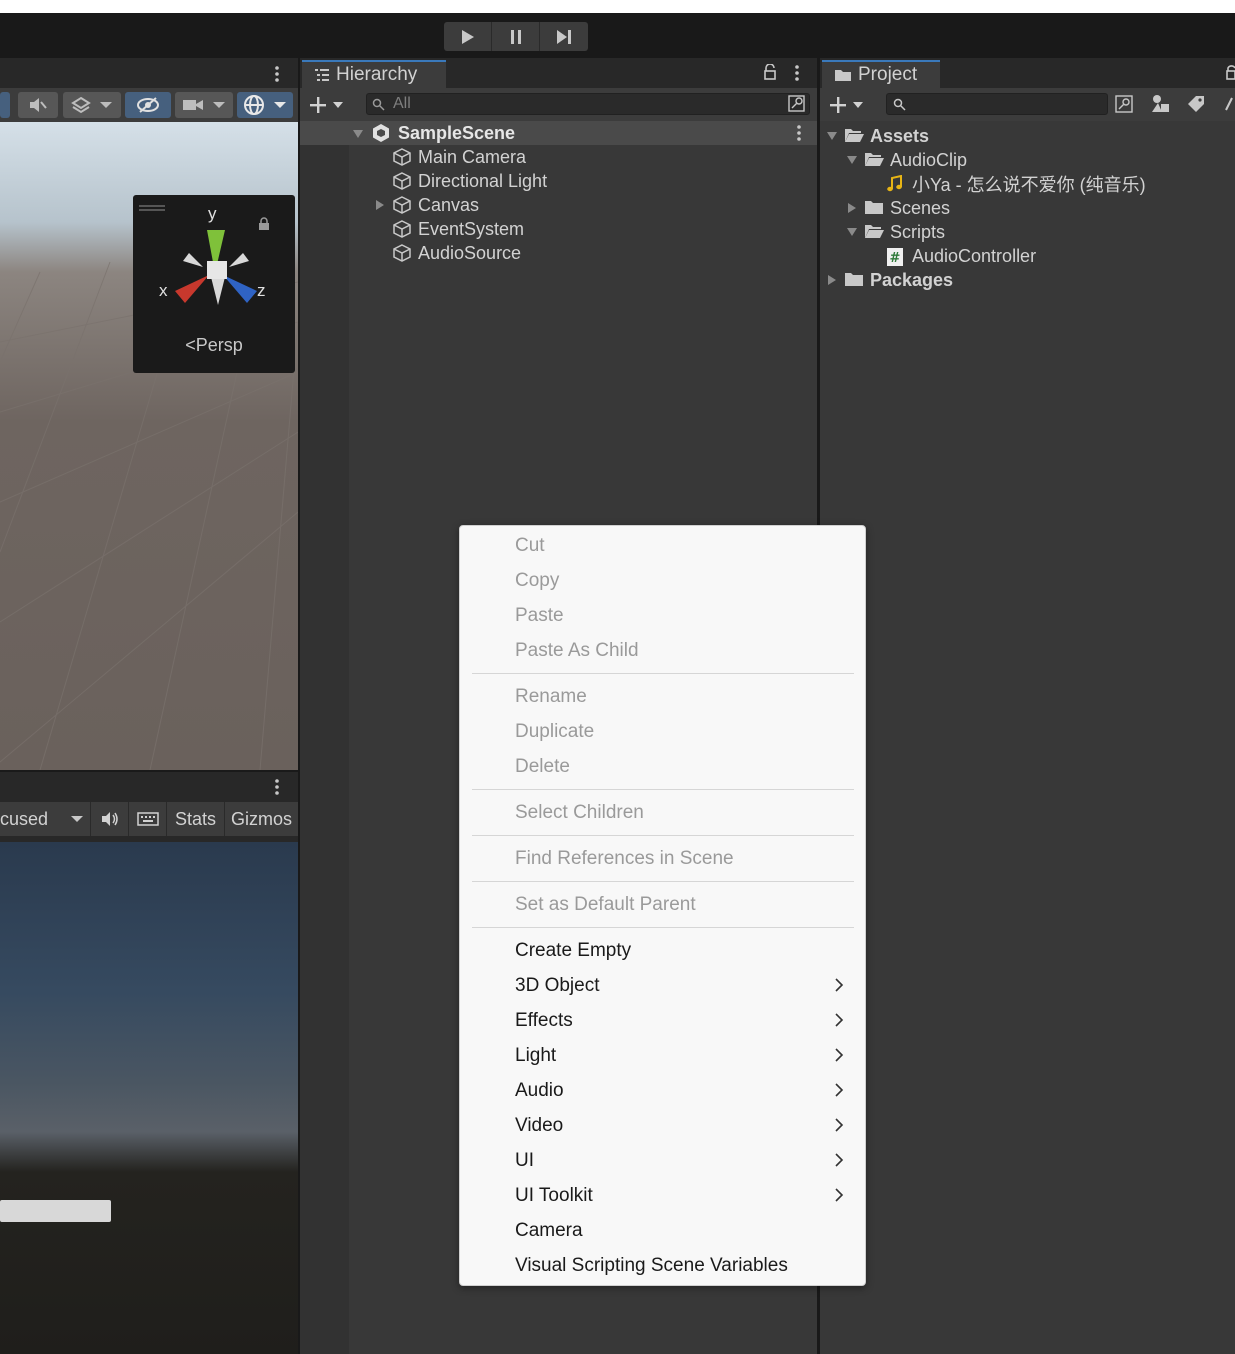  Describe the element at coordinates (1046, 184) in the screenshot. I see `project-tree-item: 小Ya - 怎么说不爱你 (纯音乐)` at that location.